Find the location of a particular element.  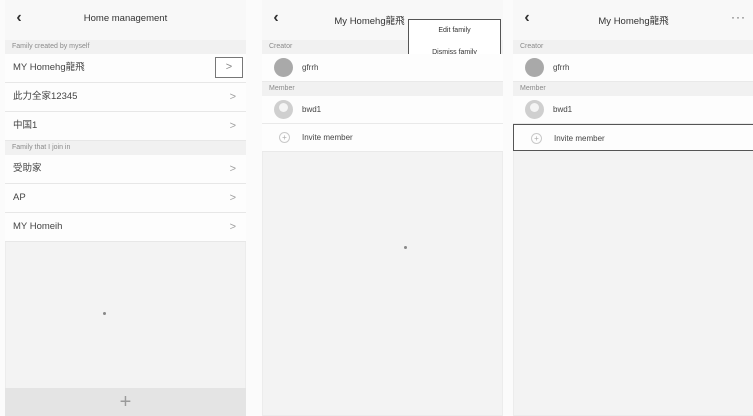

family-row: AP > is located at coordinates (125, 198).